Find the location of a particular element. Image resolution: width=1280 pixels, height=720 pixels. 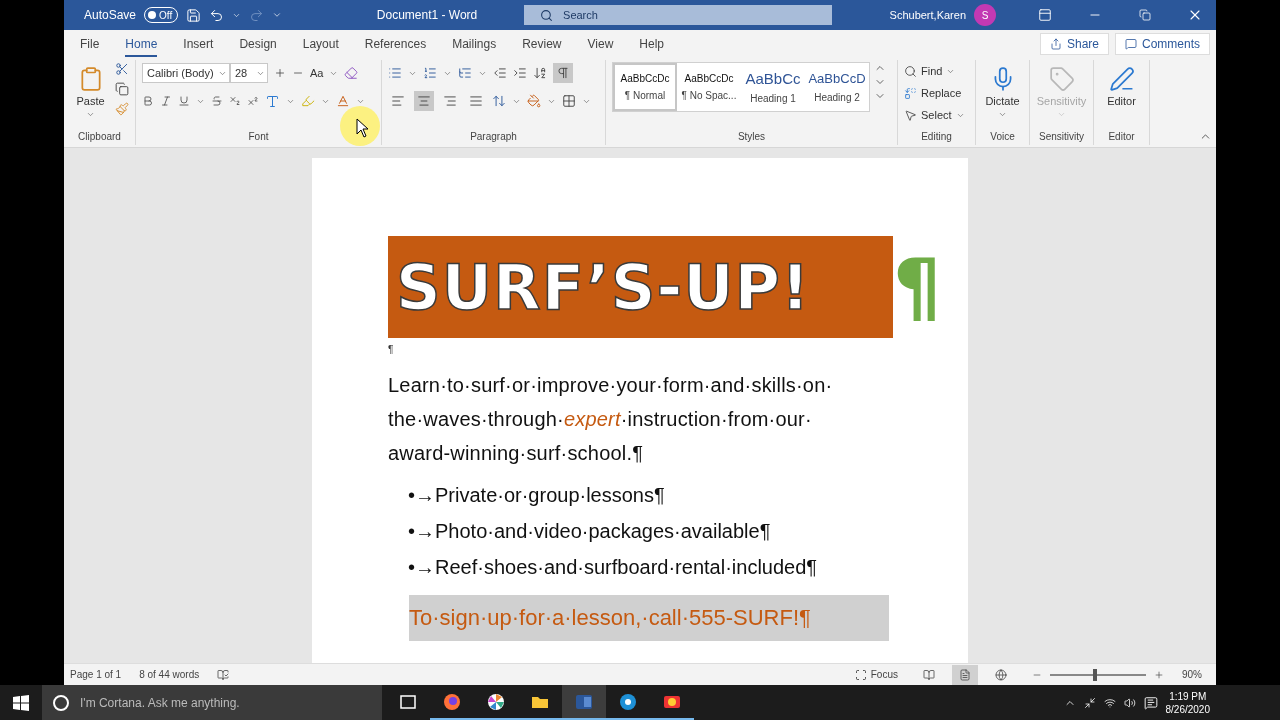

numbering-icon is located at coordinates (430, 73).